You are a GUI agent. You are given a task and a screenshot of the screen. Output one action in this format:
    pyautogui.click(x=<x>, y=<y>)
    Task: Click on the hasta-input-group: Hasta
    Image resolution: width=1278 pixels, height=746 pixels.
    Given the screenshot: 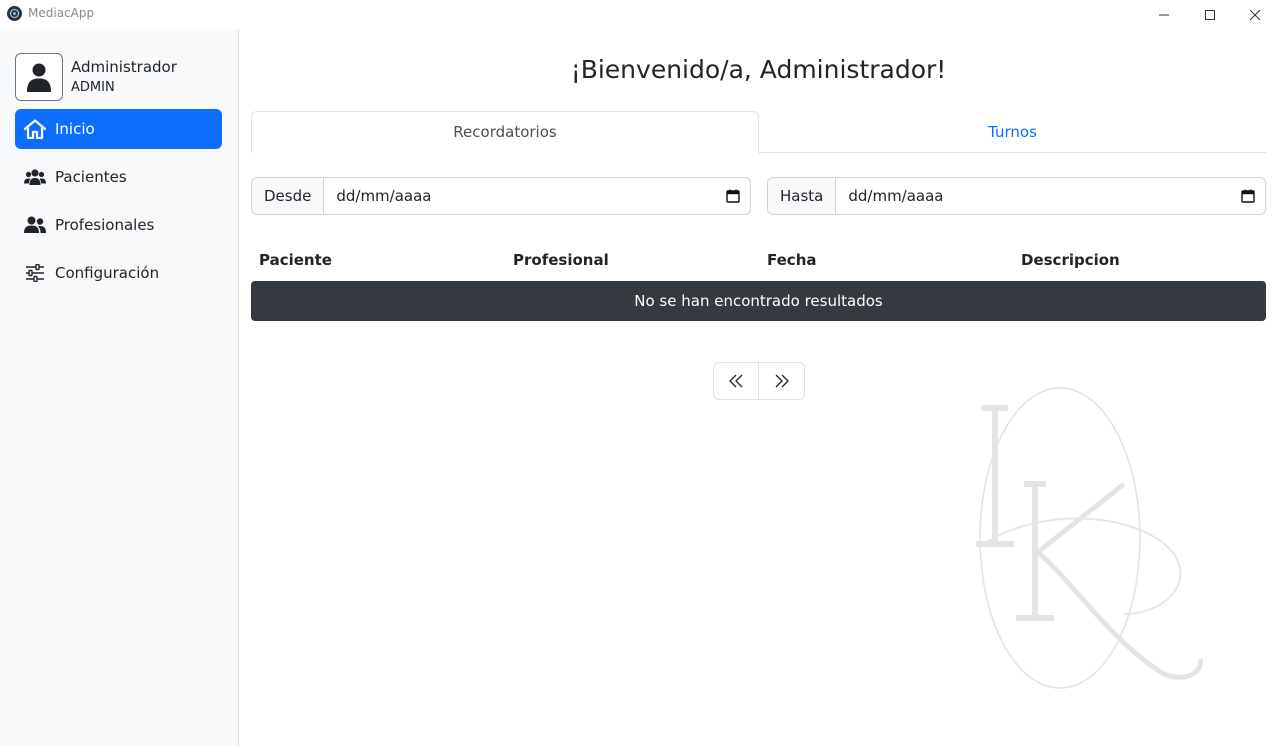 What is the action you would take?
    pyautogui.click(x=1016, y=196)
    